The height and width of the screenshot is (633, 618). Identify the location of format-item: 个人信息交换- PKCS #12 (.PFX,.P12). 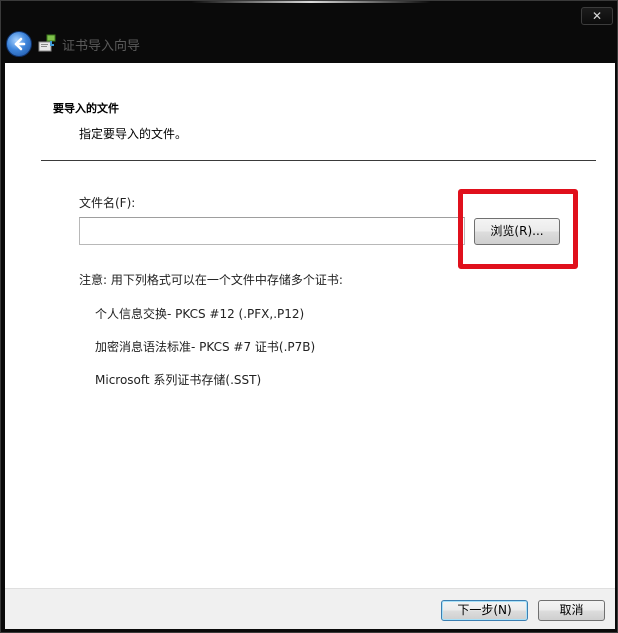
(200, 314).